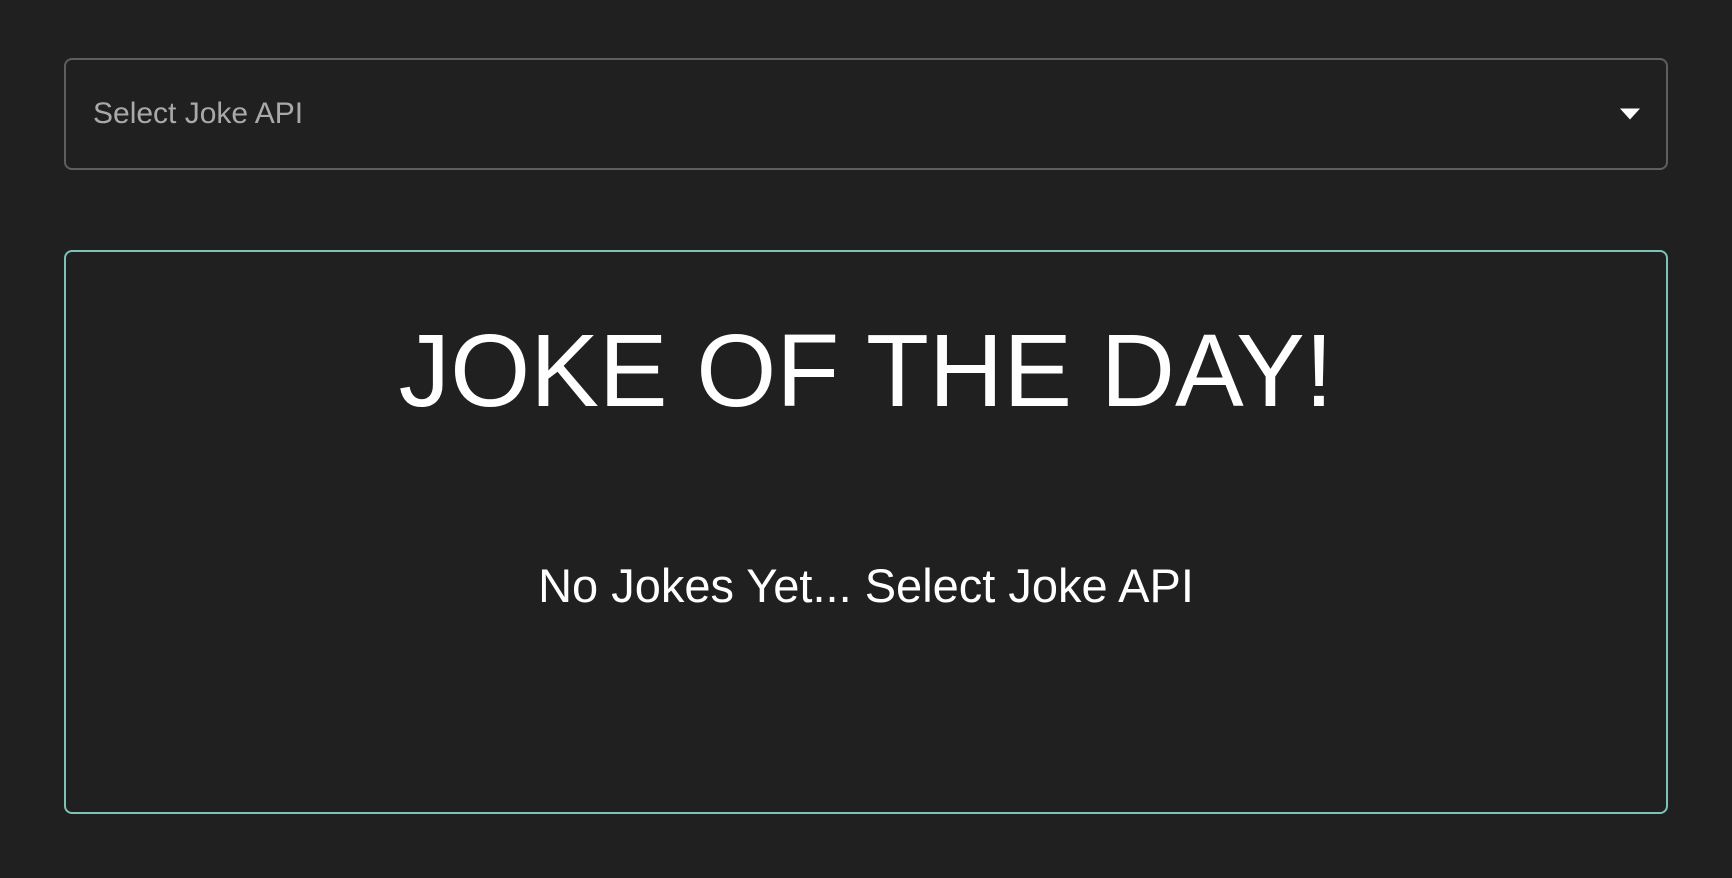 The width and height of the screenshot is (1732, 878). I want to click on joke-title: JOKE OF THE DAY!, so click(866, 370).